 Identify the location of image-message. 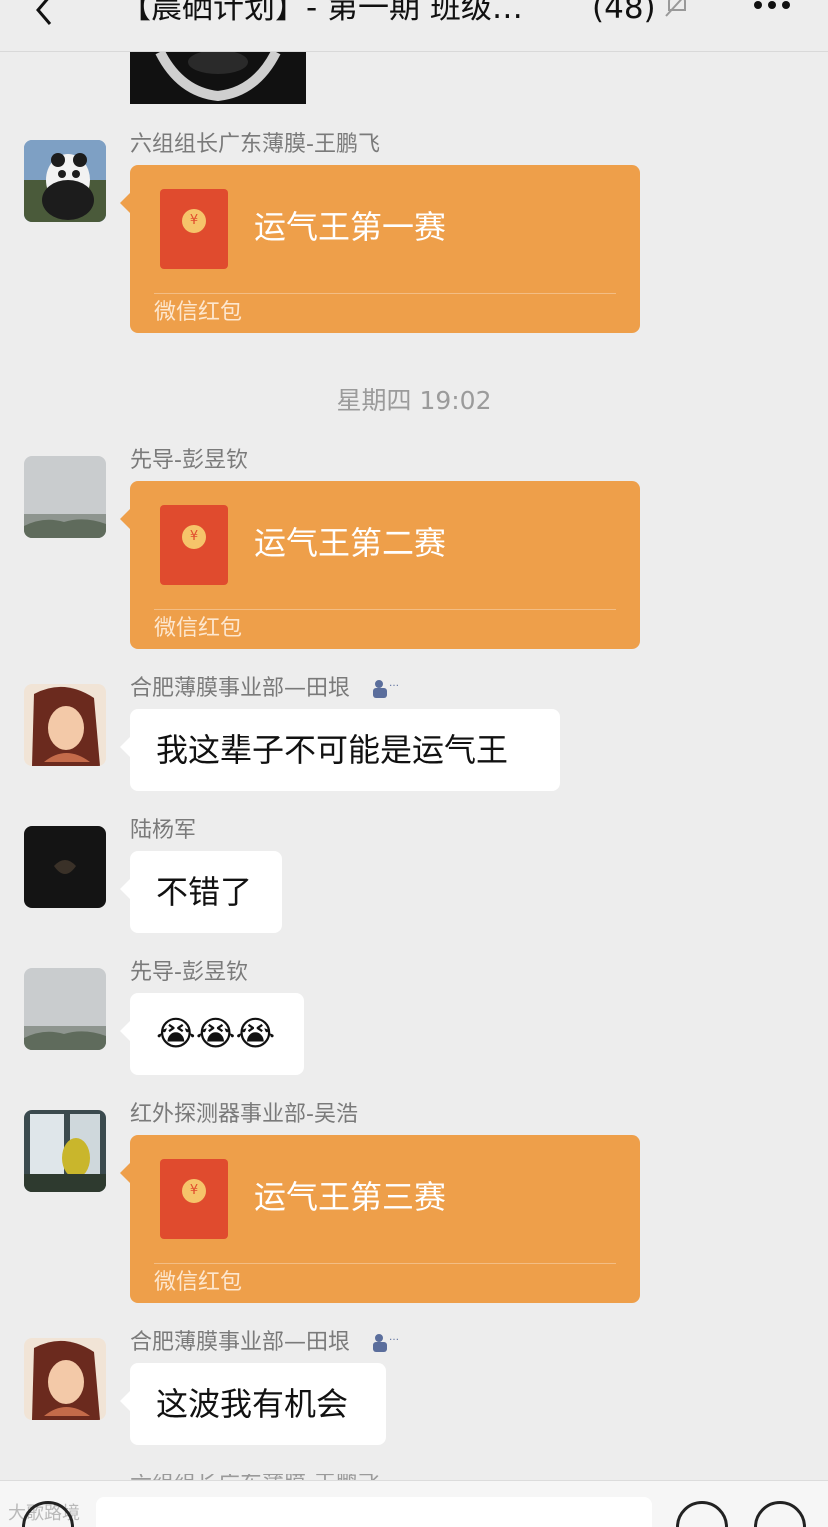
(218, 78).